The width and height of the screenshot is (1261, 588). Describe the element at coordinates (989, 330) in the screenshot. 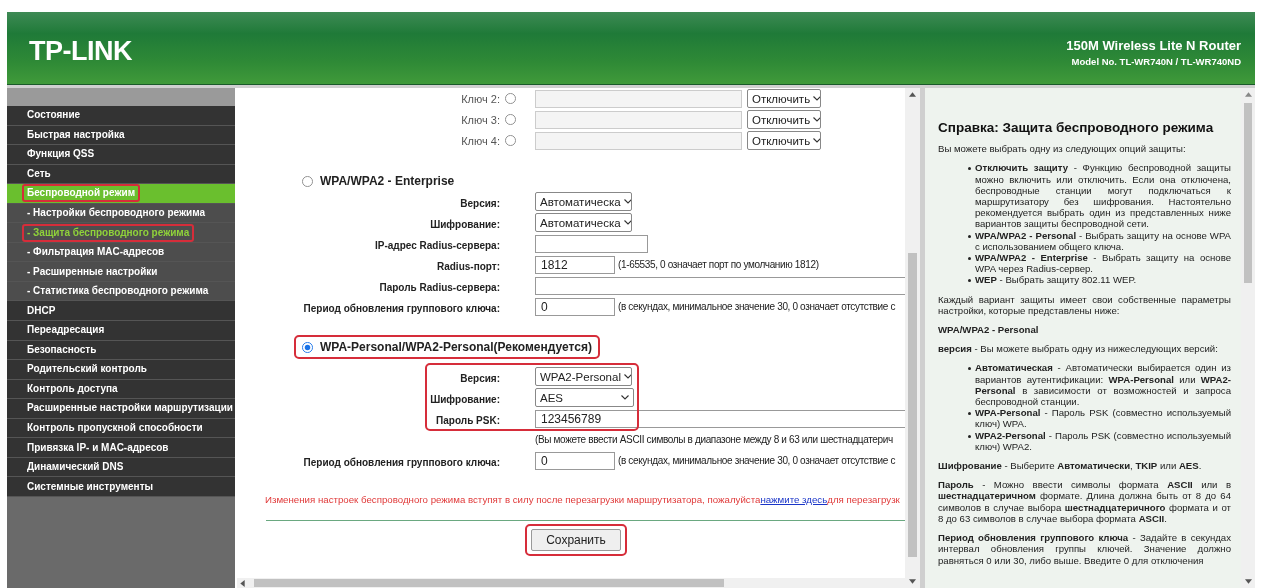

I see `help-subtitle: WPA/WPA2 - Personal` at that location.